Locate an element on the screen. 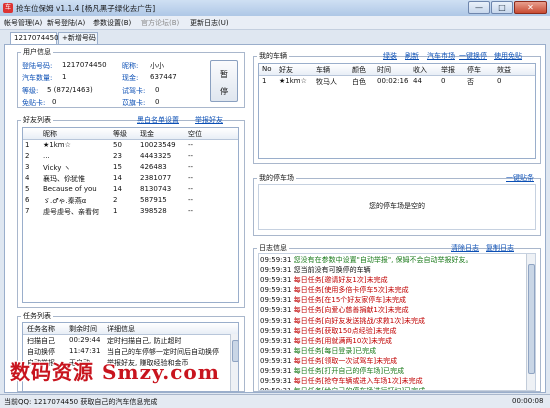 This screenshot has width=550, height=408. table-row: 5 Because of you 14 8130743 -- is located at coordinates (130, 189).